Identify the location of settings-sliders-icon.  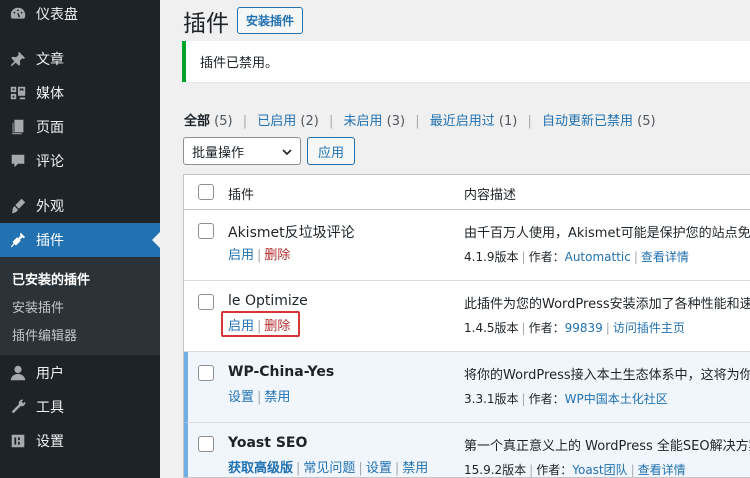
(18, 441).